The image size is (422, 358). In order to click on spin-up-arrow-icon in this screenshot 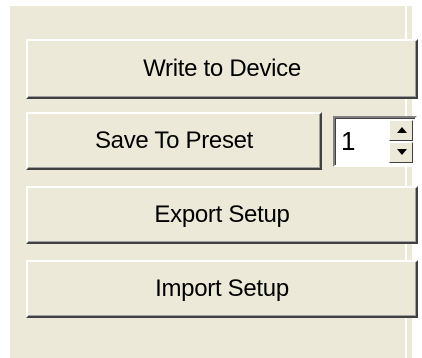, I will do `click(402, 130)`.